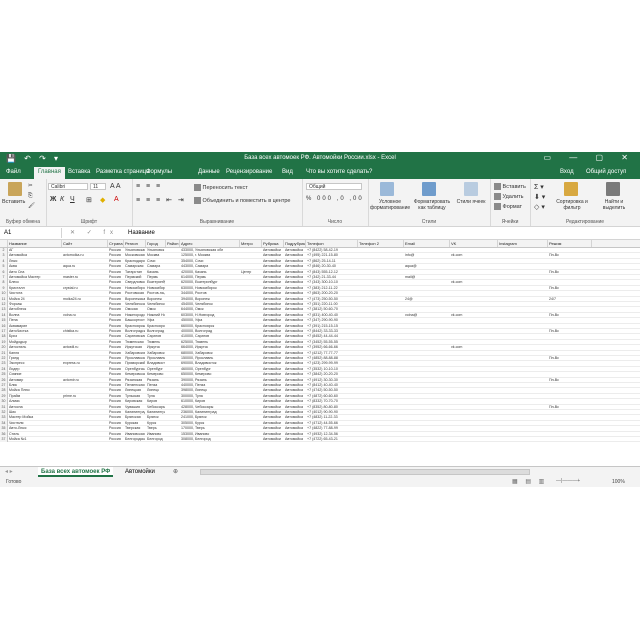  What do you see at coordinates (116, 199) in the screenshot?
I see `font-color-icon: A` at bounding box center [116, 199].